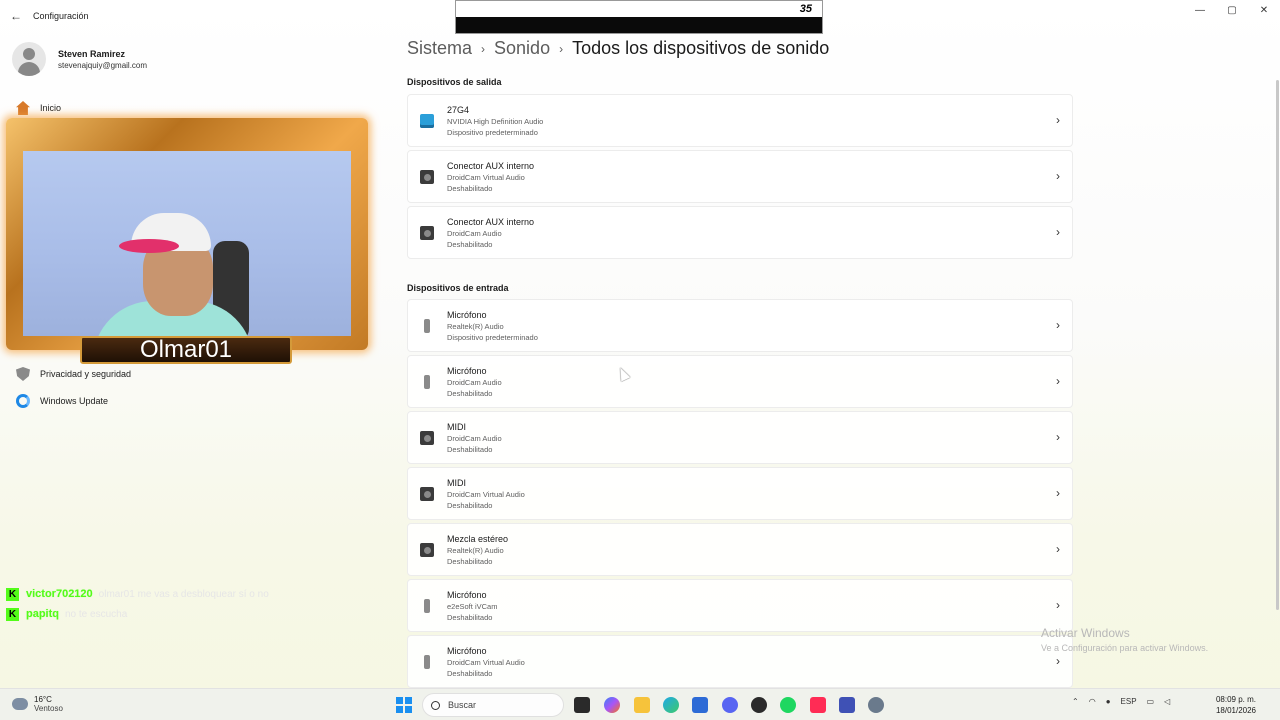 This screenshot has height=720, width=1280. Describe the element at coordinates (427, 121) in the screenshot. I see `monitor-icon` at that location.